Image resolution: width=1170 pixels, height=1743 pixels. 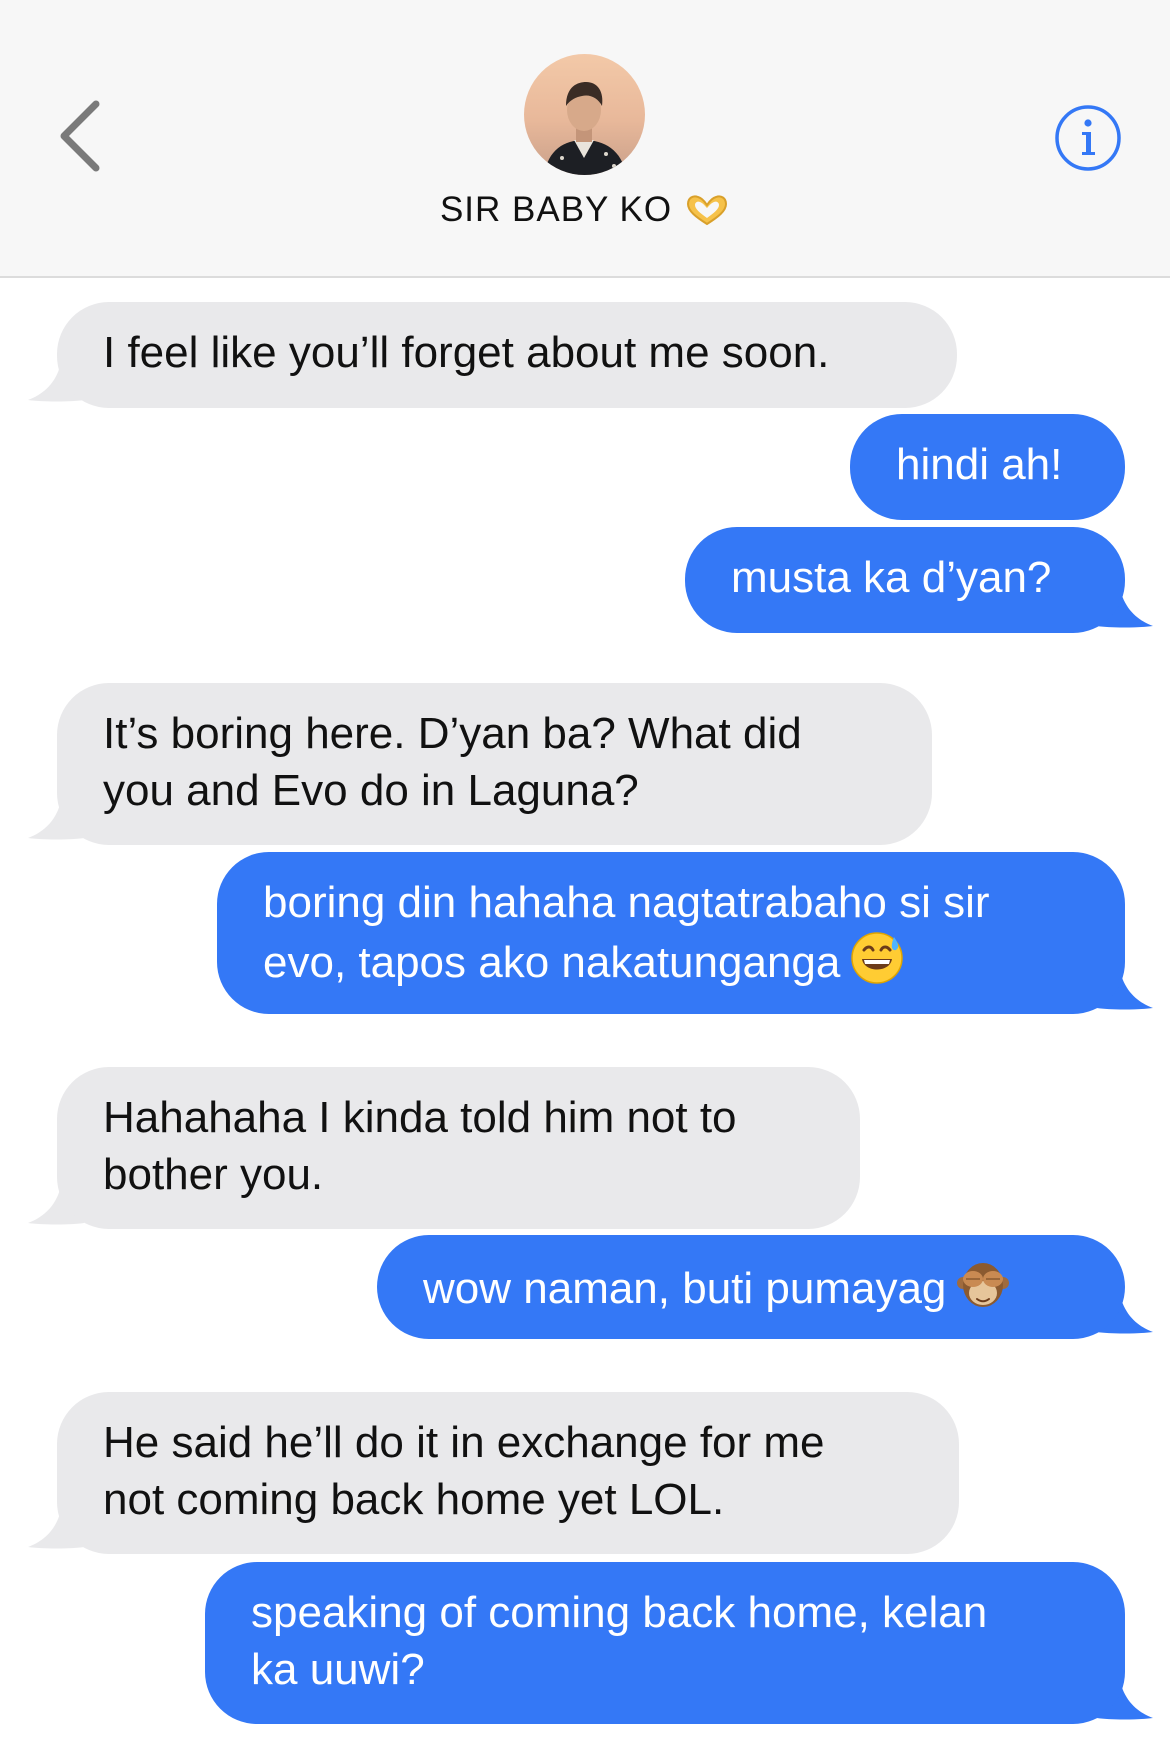 What do you see at coordinates (464, 1442) in the screenshot?
I see `message-text-line: He said he’ll do it in exchange for me` at bounding box center [464, 1442].